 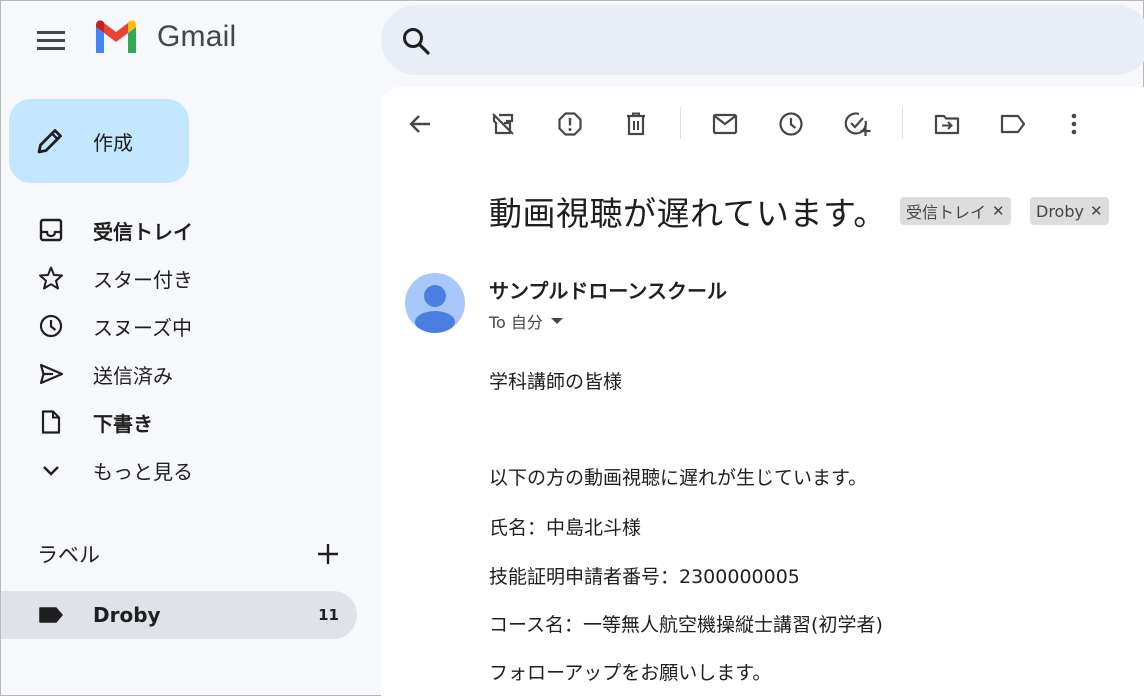 I want to click on chevron-down-icon, so click(x=51, y=471).